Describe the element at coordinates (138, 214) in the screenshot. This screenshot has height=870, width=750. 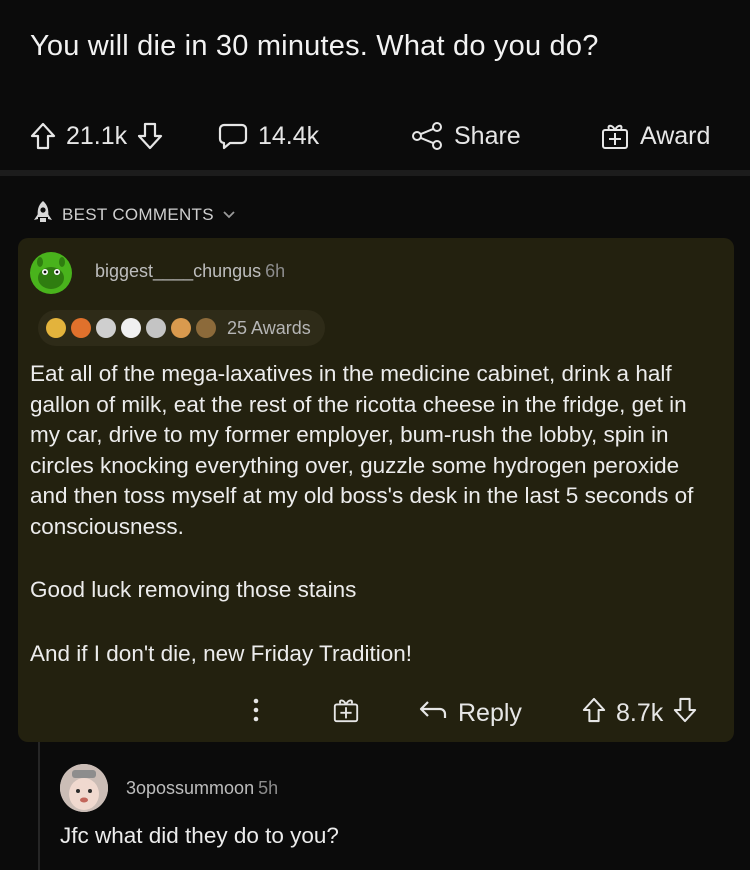
I see `sort-label: BEST COMMENTS` at that location.